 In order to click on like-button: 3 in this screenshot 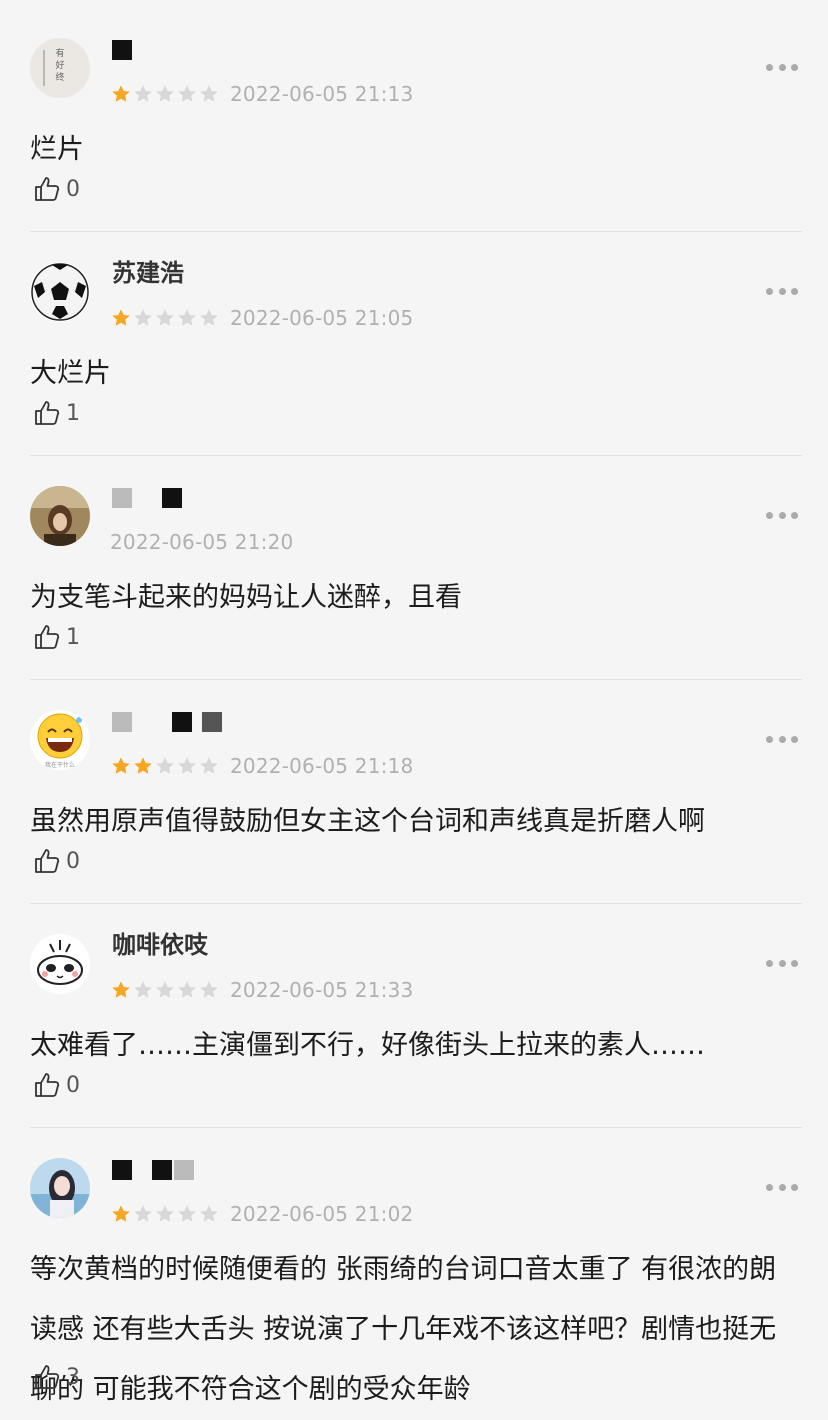, I will do `click(56, 1377)`.